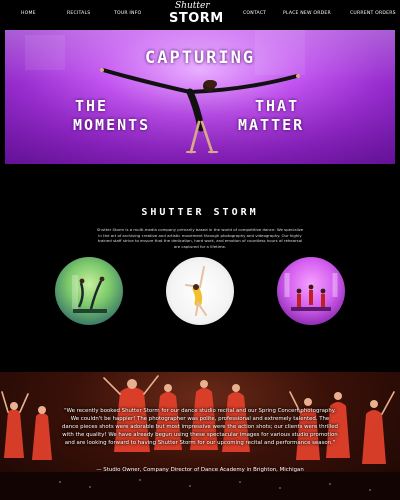 The image size is (400, 500). What do you see at coordinates (28, 13) in the screenshot?
I see `nav-home: HOME` at bounding box center [28, 13].